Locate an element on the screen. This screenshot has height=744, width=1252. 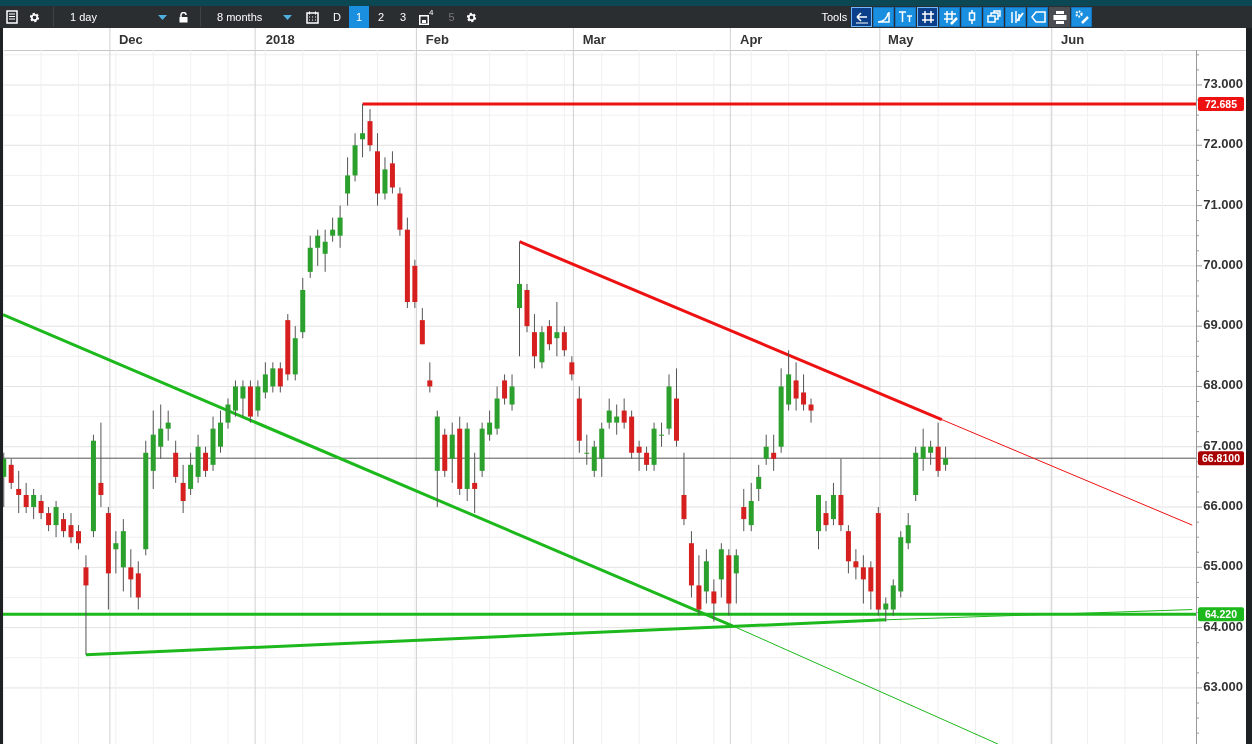
print-icon is located at coordinates (1059, 17).